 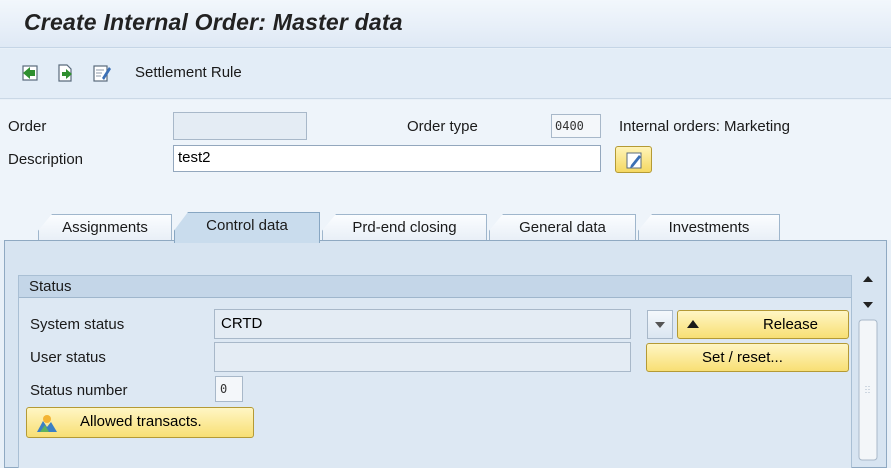 I want to click on release-button-label: Release, so click(x=790, y=324).